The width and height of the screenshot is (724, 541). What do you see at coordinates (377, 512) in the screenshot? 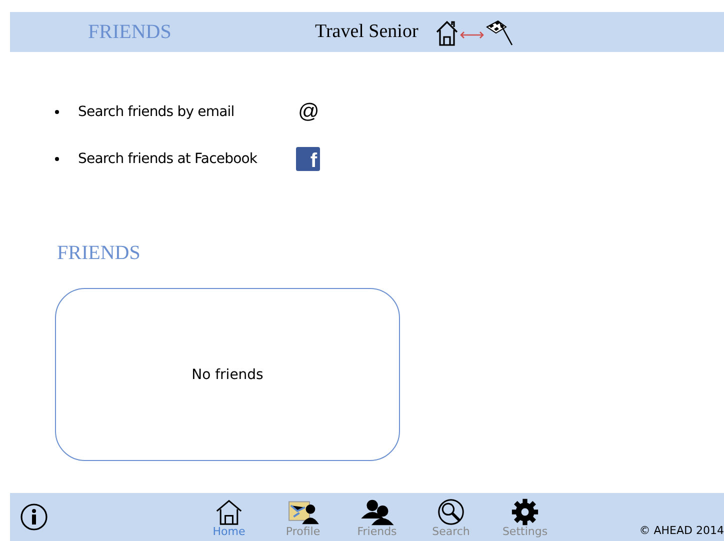
I see `people-icon` at bounding box center [377, 512].